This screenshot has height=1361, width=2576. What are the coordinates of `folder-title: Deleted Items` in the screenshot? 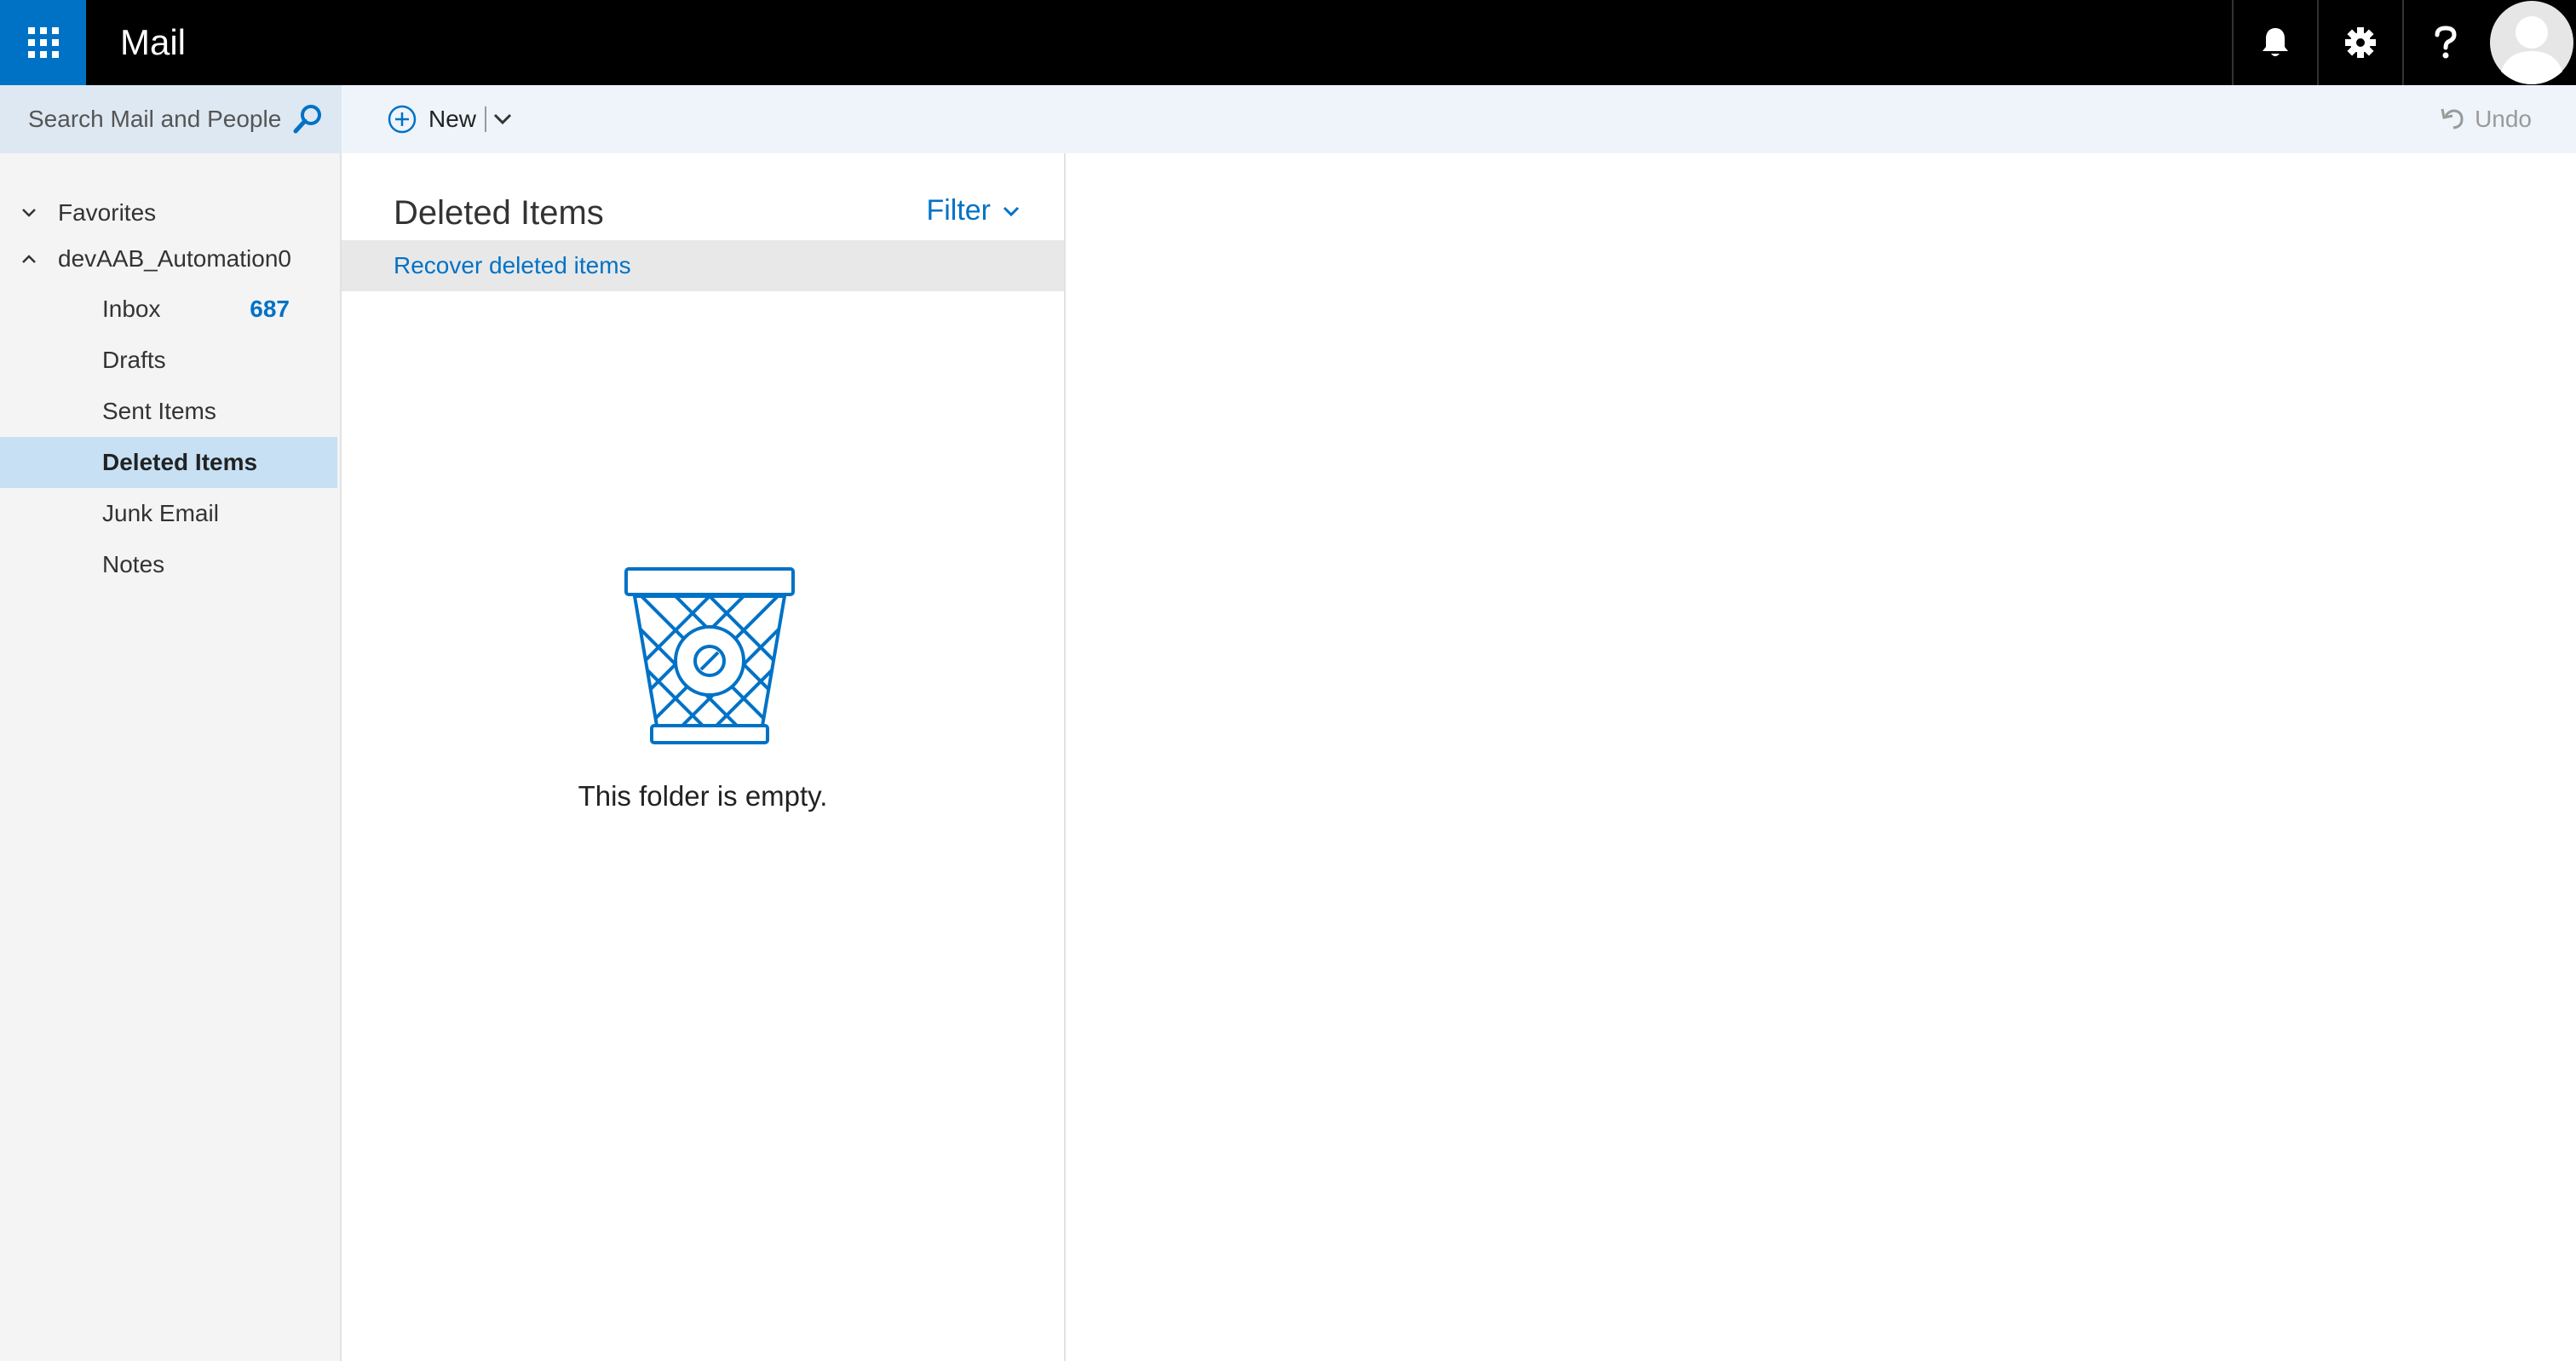 It's located at (499, 213).